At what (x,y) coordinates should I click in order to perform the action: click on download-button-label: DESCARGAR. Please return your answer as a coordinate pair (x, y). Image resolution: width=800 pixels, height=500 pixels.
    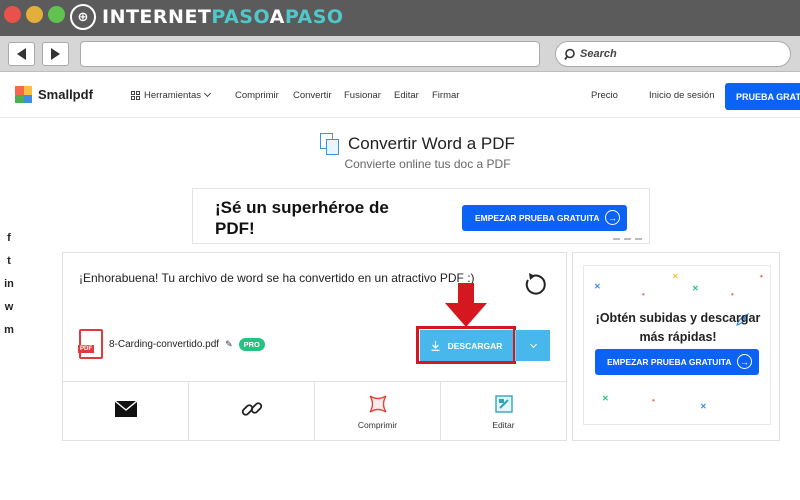
    Looking at the image, I should click on (475, 345).